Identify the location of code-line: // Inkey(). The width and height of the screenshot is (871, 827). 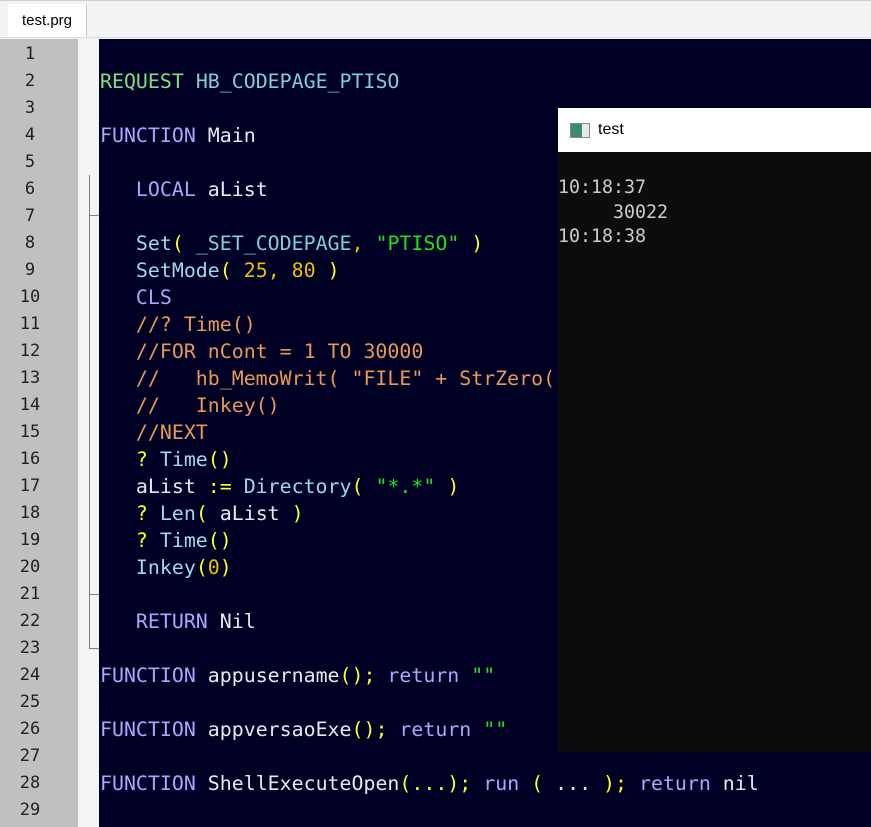
(190, 405).